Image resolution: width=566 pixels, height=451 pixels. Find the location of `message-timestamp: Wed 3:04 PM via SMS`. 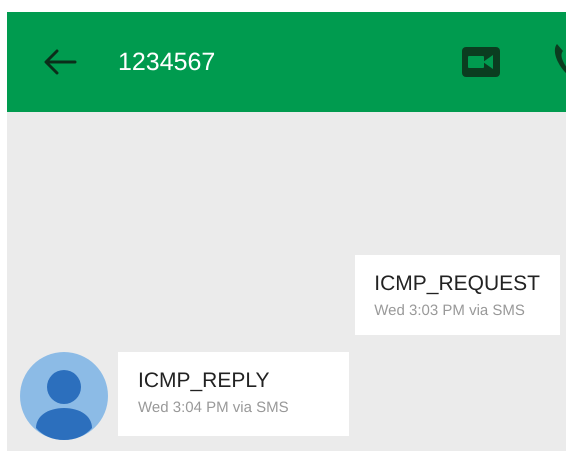

message-timestamp: Wed 3:04 PM via SMS is located at coordinates (213, 407).